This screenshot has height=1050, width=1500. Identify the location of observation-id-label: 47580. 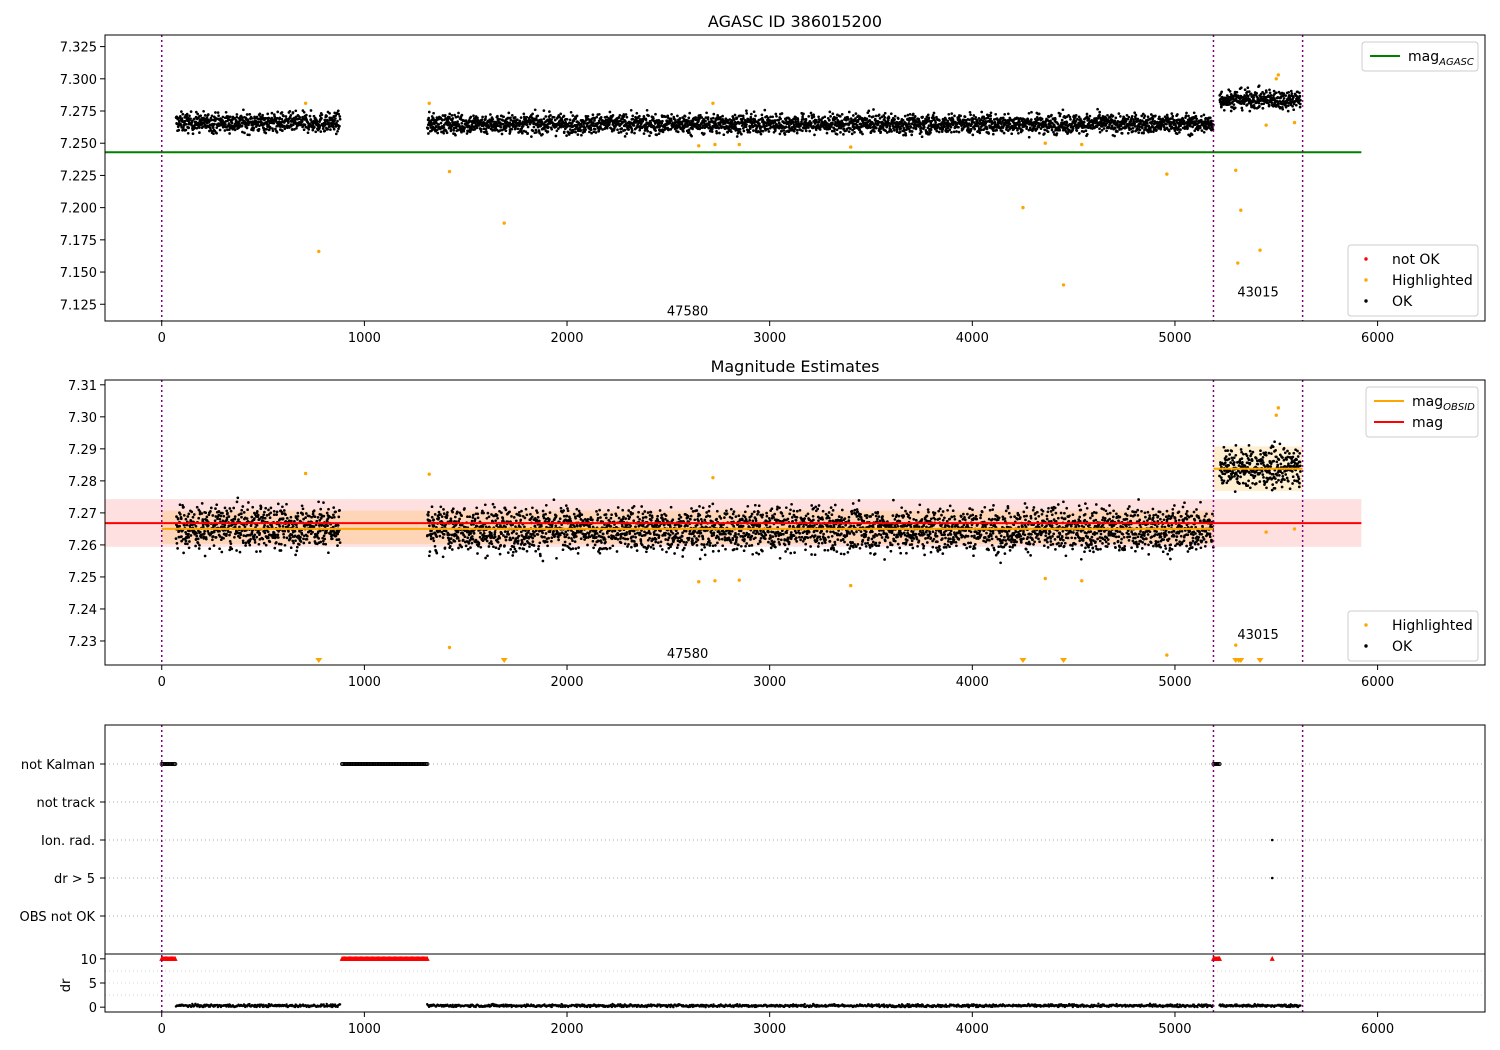
(687, 312).